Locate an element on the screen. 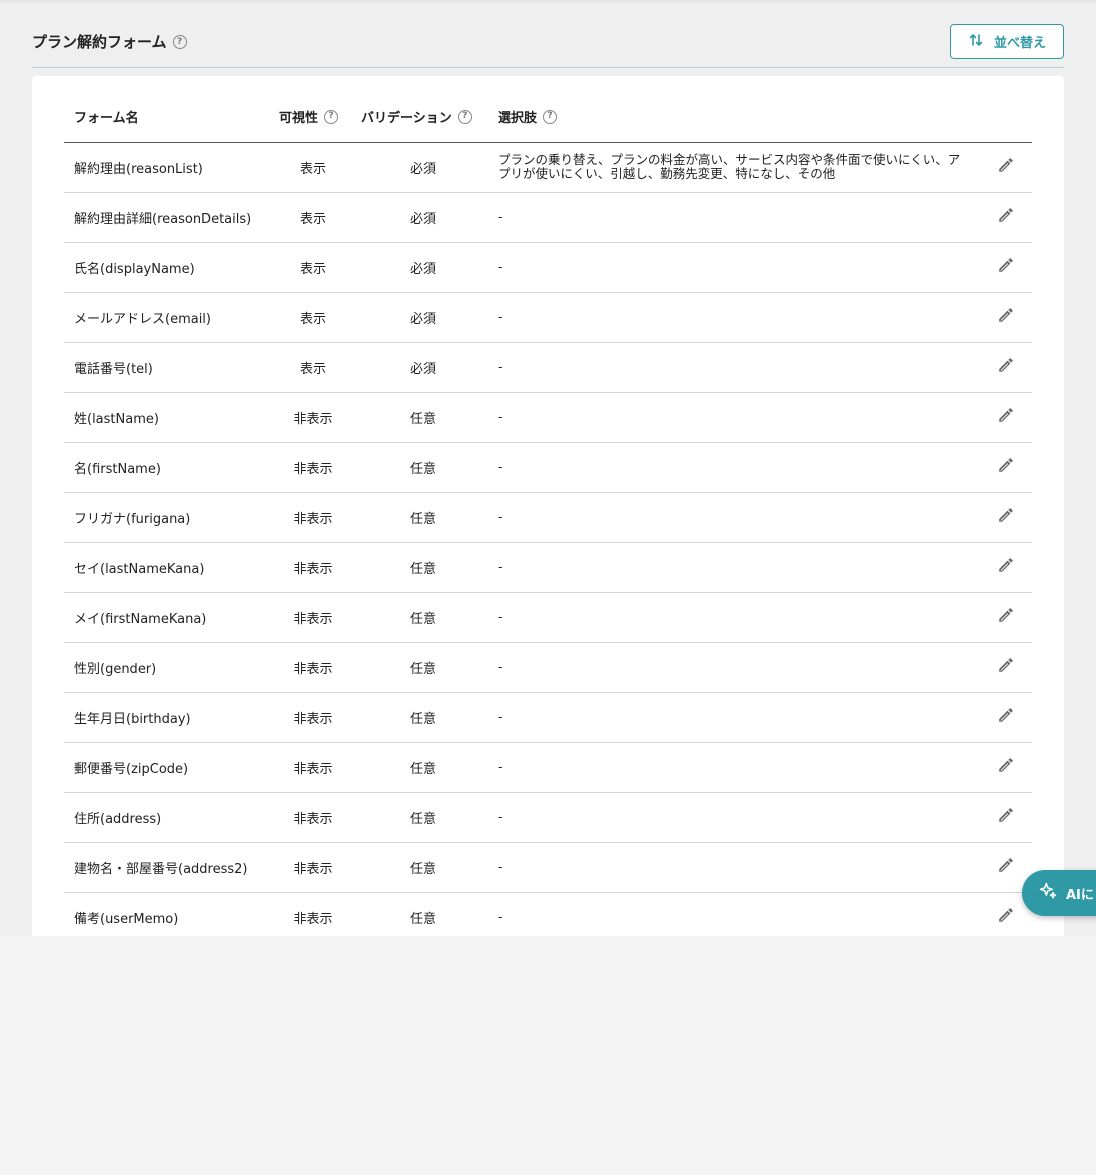 The image size is (1096, 1175). table-row: 生年月日(birthday) 非表示 任意 - is located at coordinates (548, 717).